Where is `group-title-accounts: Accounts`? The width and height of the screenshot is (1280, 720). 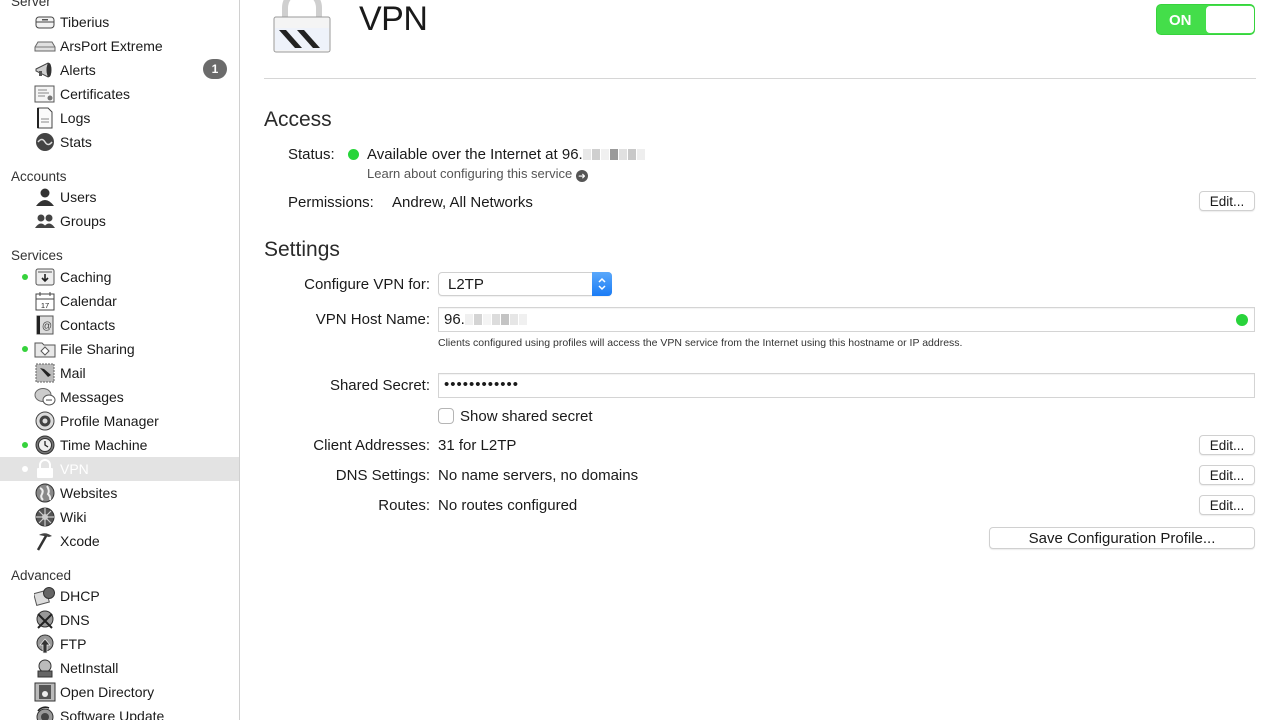
group-title-accounts: Accounts is located at coordinates (39, 176).